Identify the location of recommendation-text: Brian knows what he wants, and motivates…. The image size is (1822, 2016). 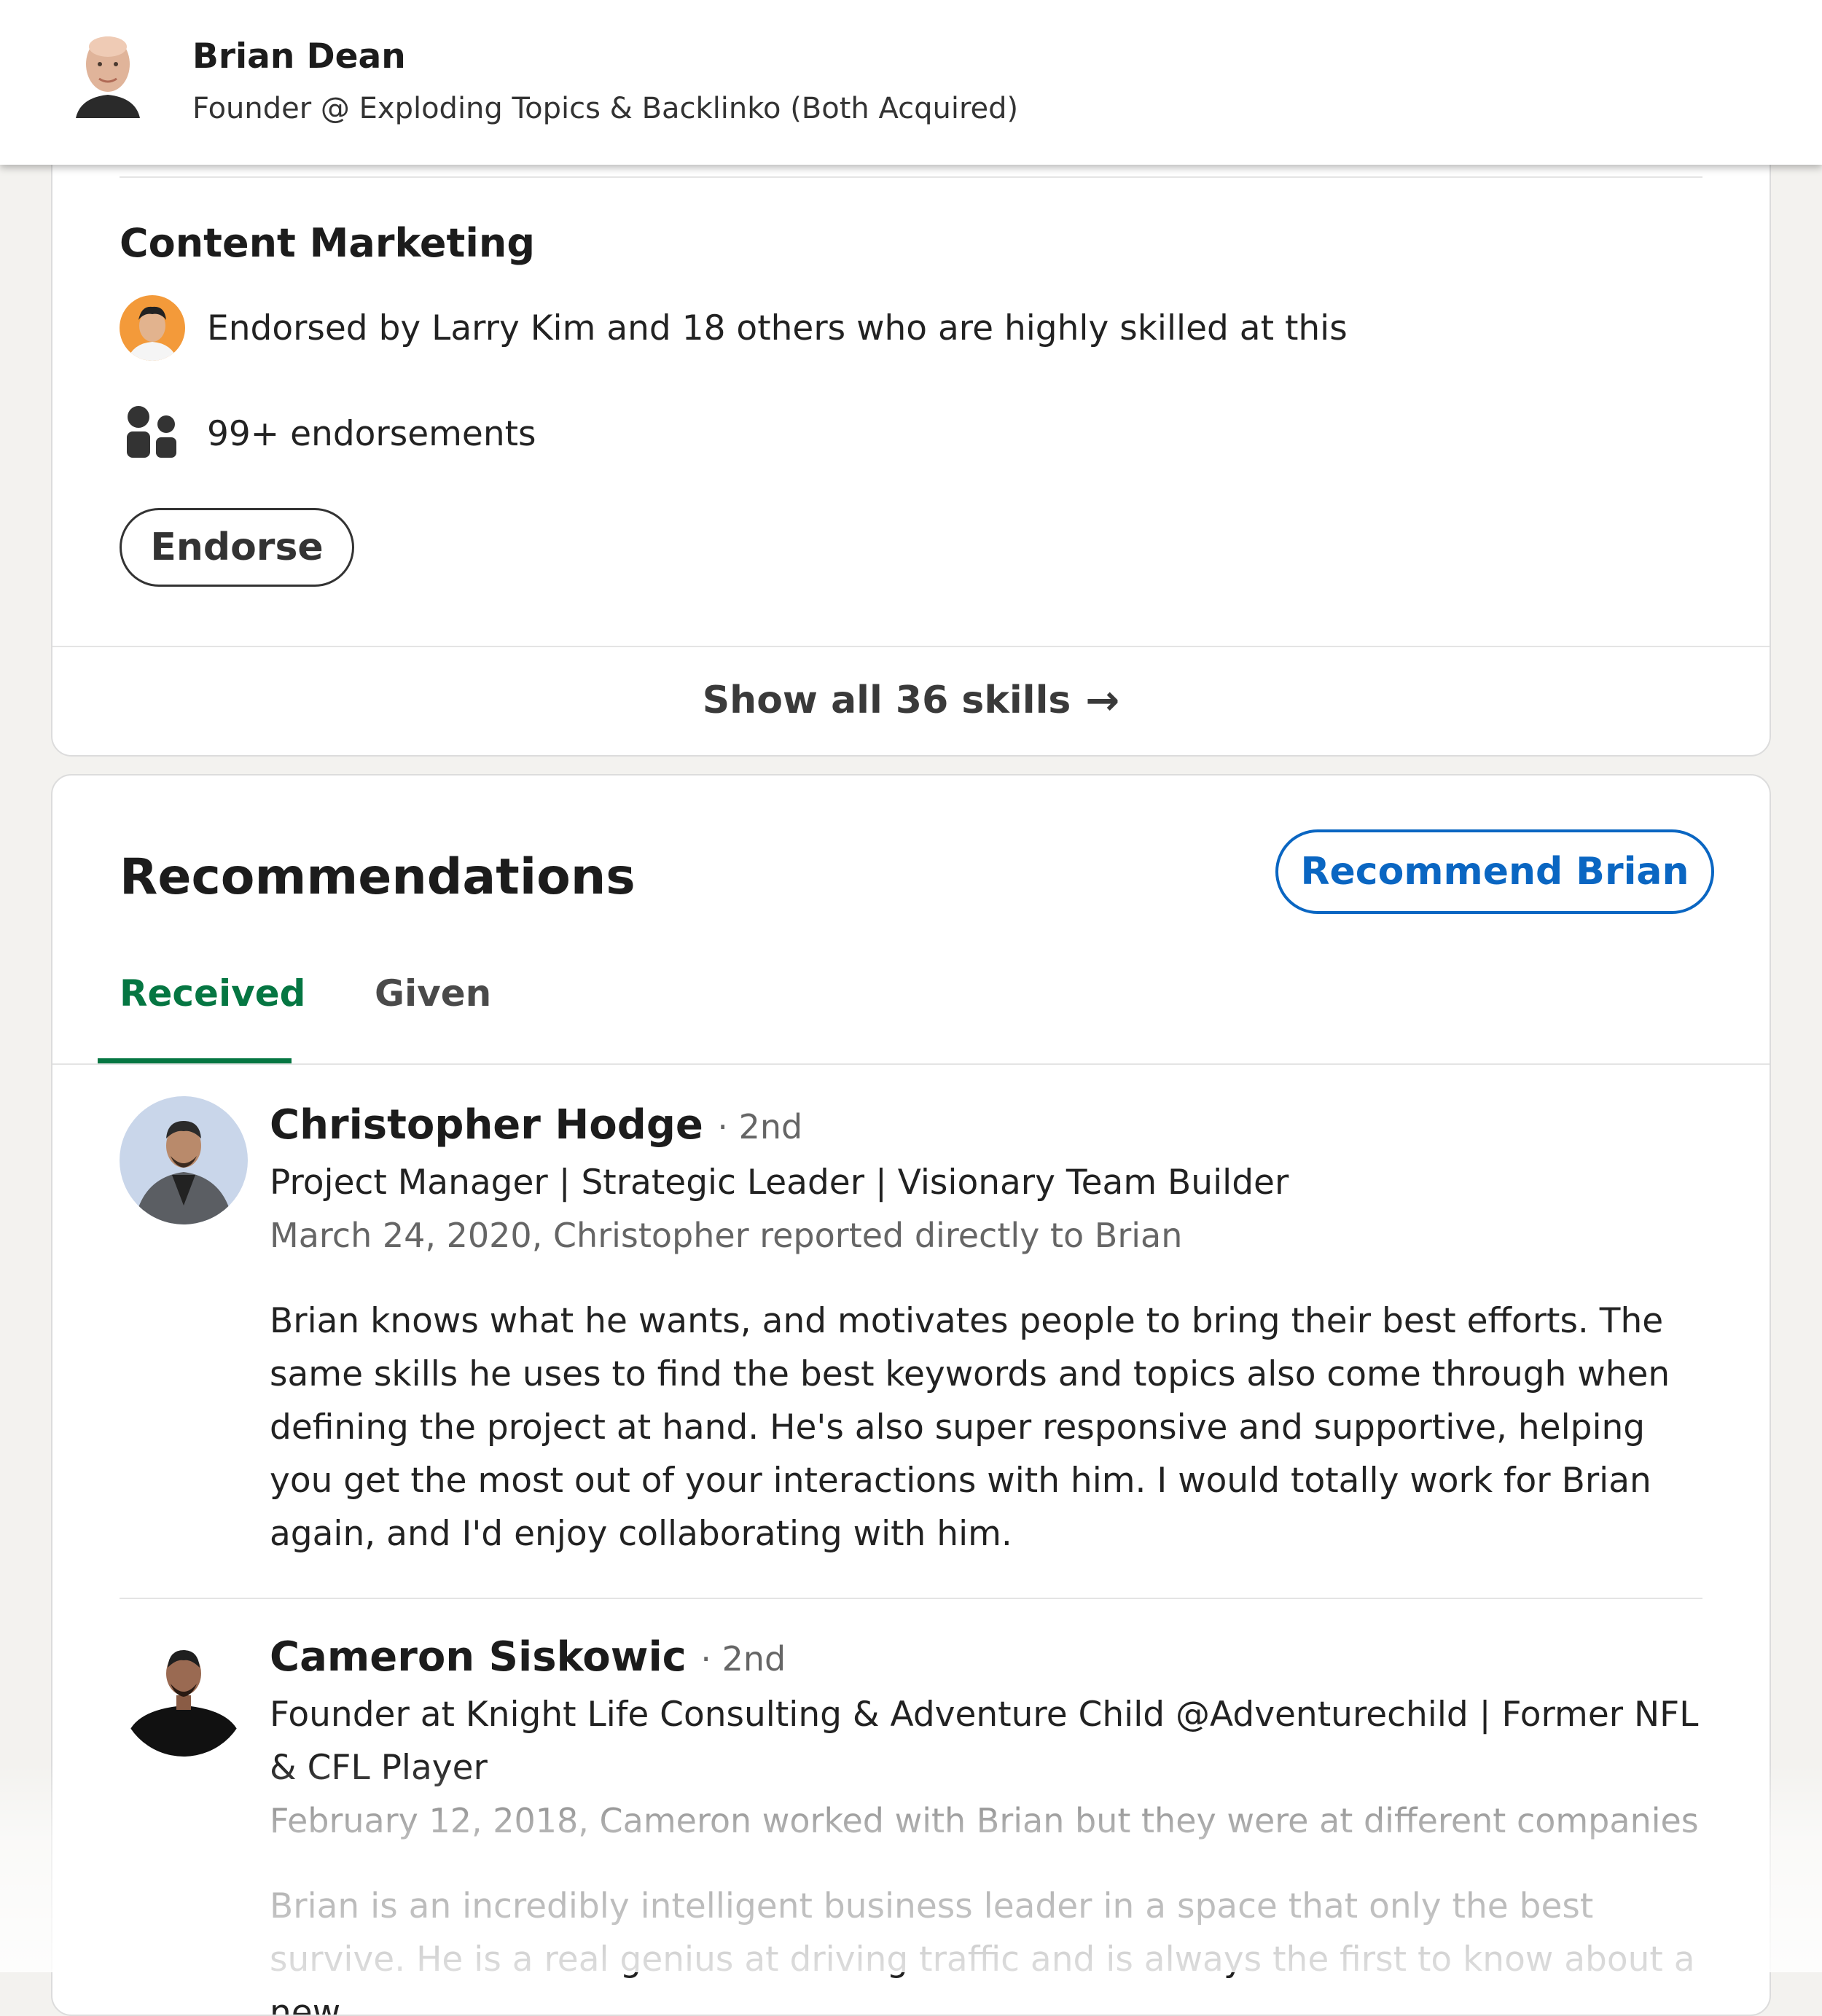
(970, 1427).